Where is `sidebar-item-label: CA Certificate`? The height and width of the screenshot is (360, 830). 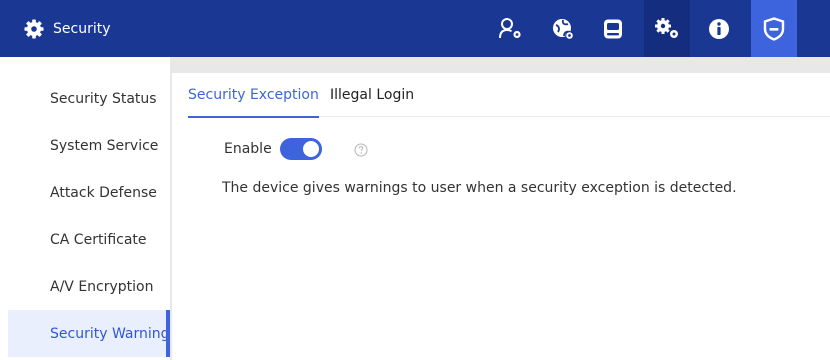
sidebar-item-label: CA Certificate is located at coordinates (98, 239).